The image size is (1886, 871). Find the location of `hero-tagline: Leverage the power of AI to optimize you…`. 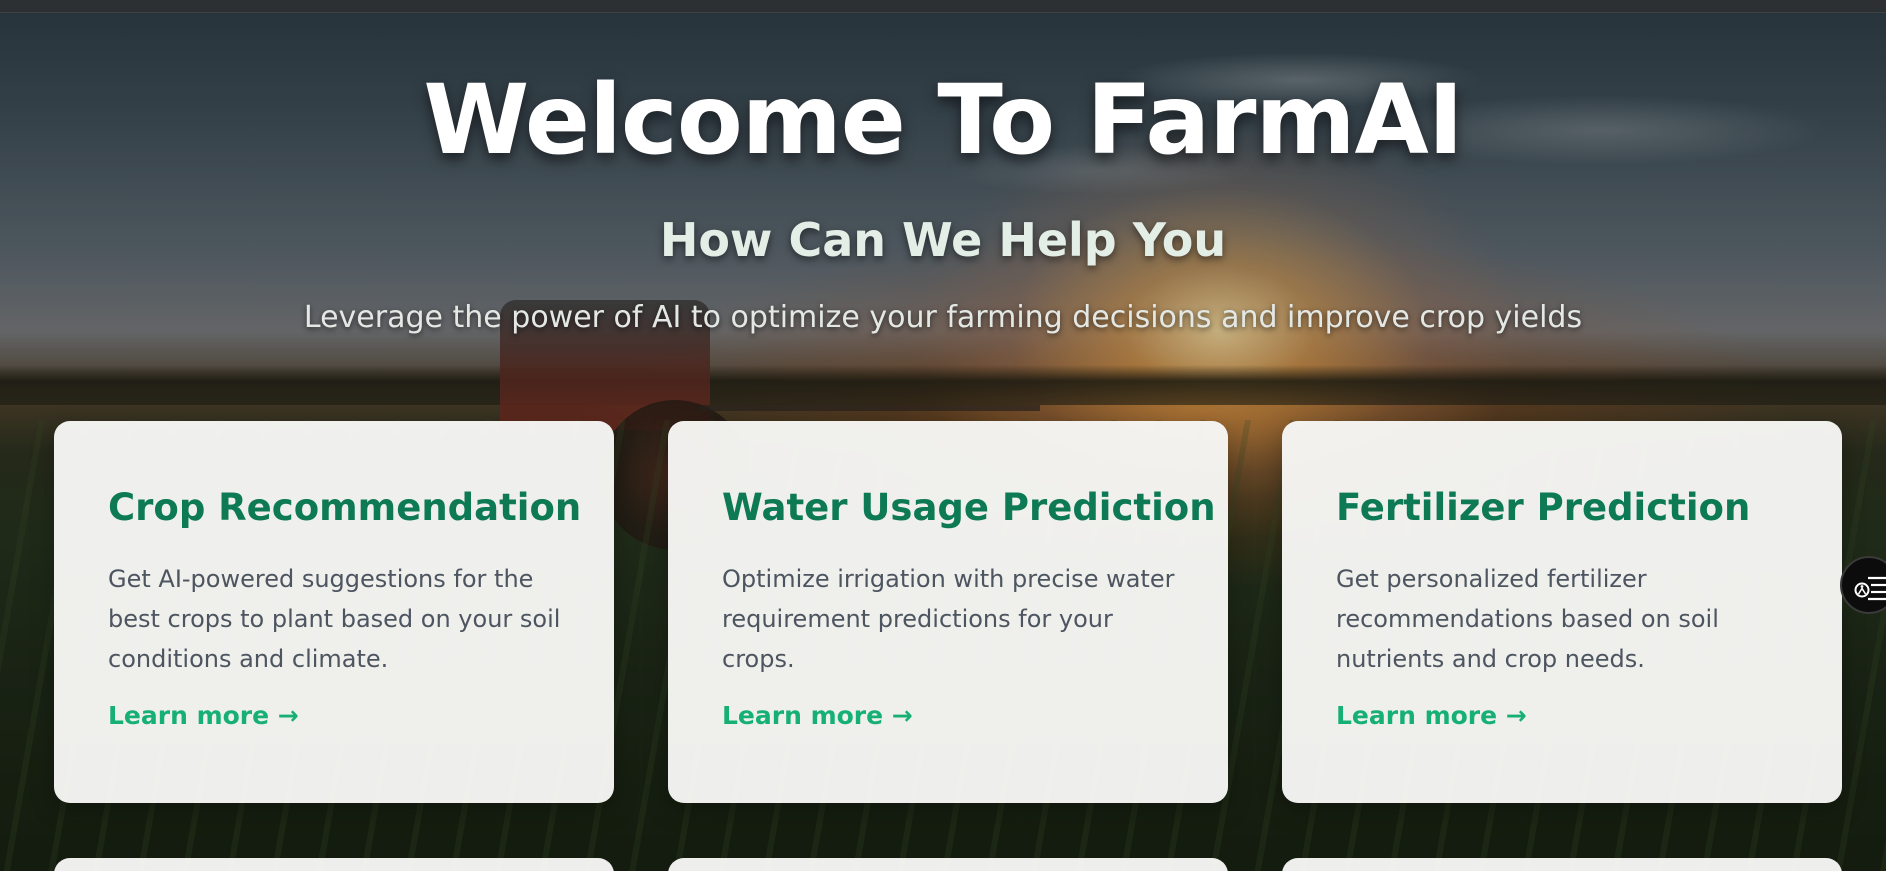

hero-tagline: Leverage the power of AI to optimize you… is located at coordinates (943, 317).